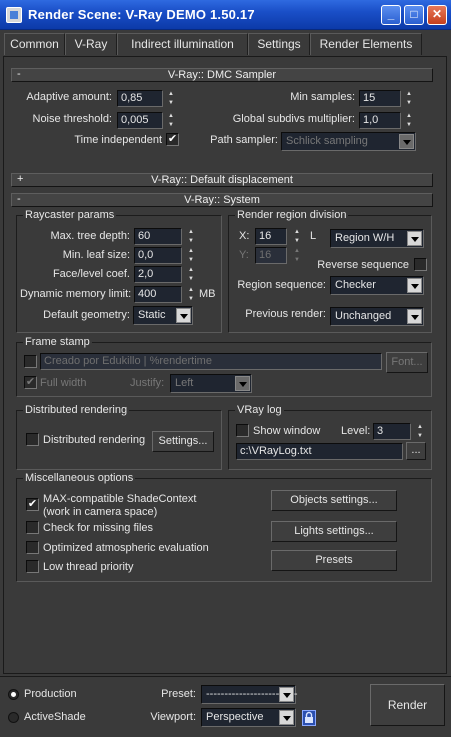 This screenshot has width=451, height=737. Describe the element at coordinates (409, 98) in the screenshot. I see `min-samples-spinner: ▲ ▼` at that location.